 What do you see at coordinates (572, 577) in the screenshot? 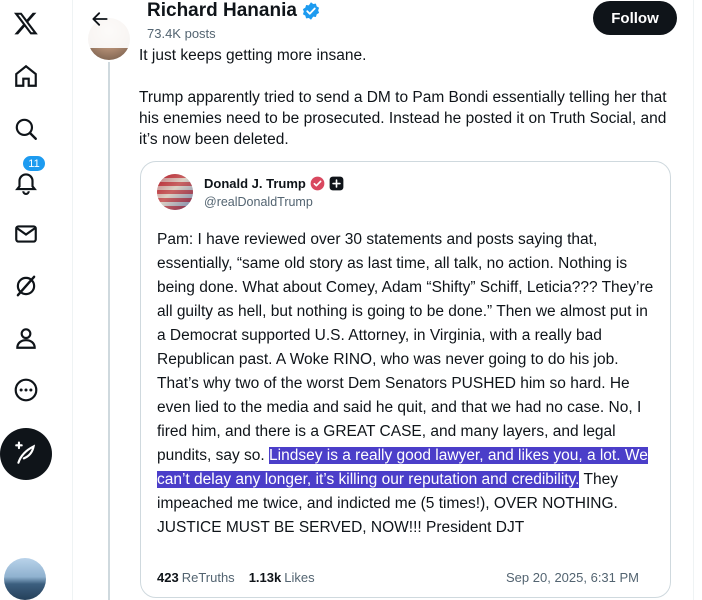
I see `quoted-post-timestamp: Sep 20, 2025, 6:31 PM` at bounding box center [572, 577].